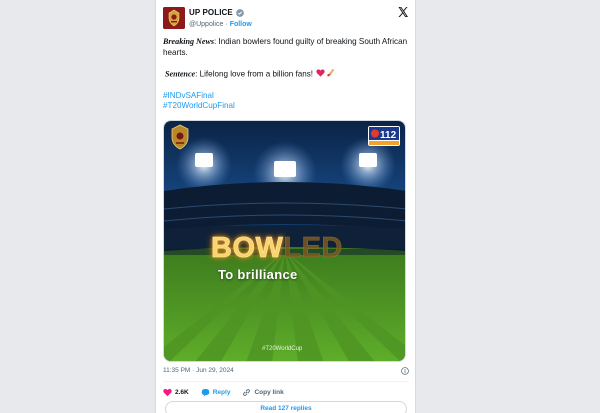 The width and height of the screenshot is (600, 413). I want to click on handle-row: @Uppolice · Follow, so click(220, 24).